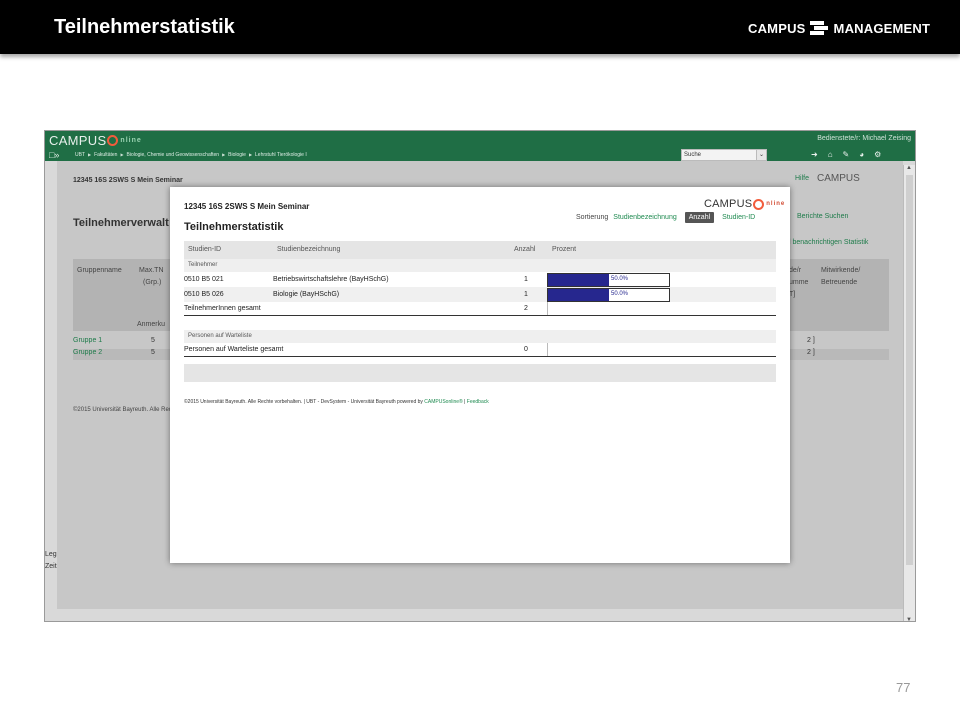 The height and width of the screenshot is (720, 960). What do you see at coordinates (204, 294) in the screenshot?
I see `row-study-id: 0510 B5 026` at bounding box center [204, 294].